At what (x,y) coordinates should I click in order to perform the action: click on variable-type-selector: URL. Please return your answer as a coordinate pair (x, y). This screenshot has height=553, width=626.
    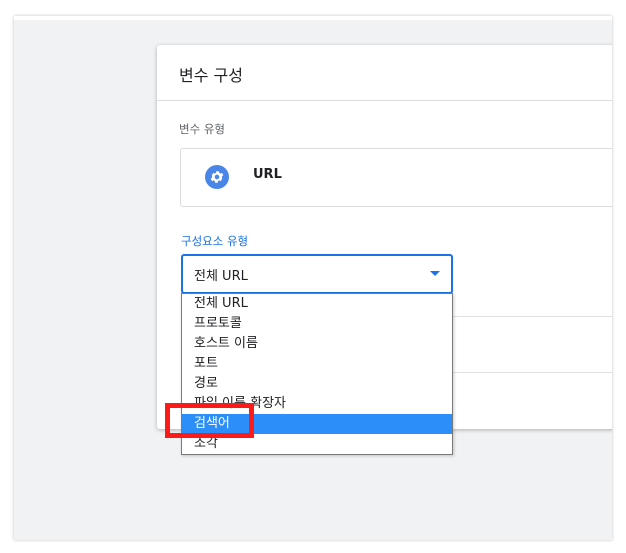
    Looking at the image, I should click on (396, 177).